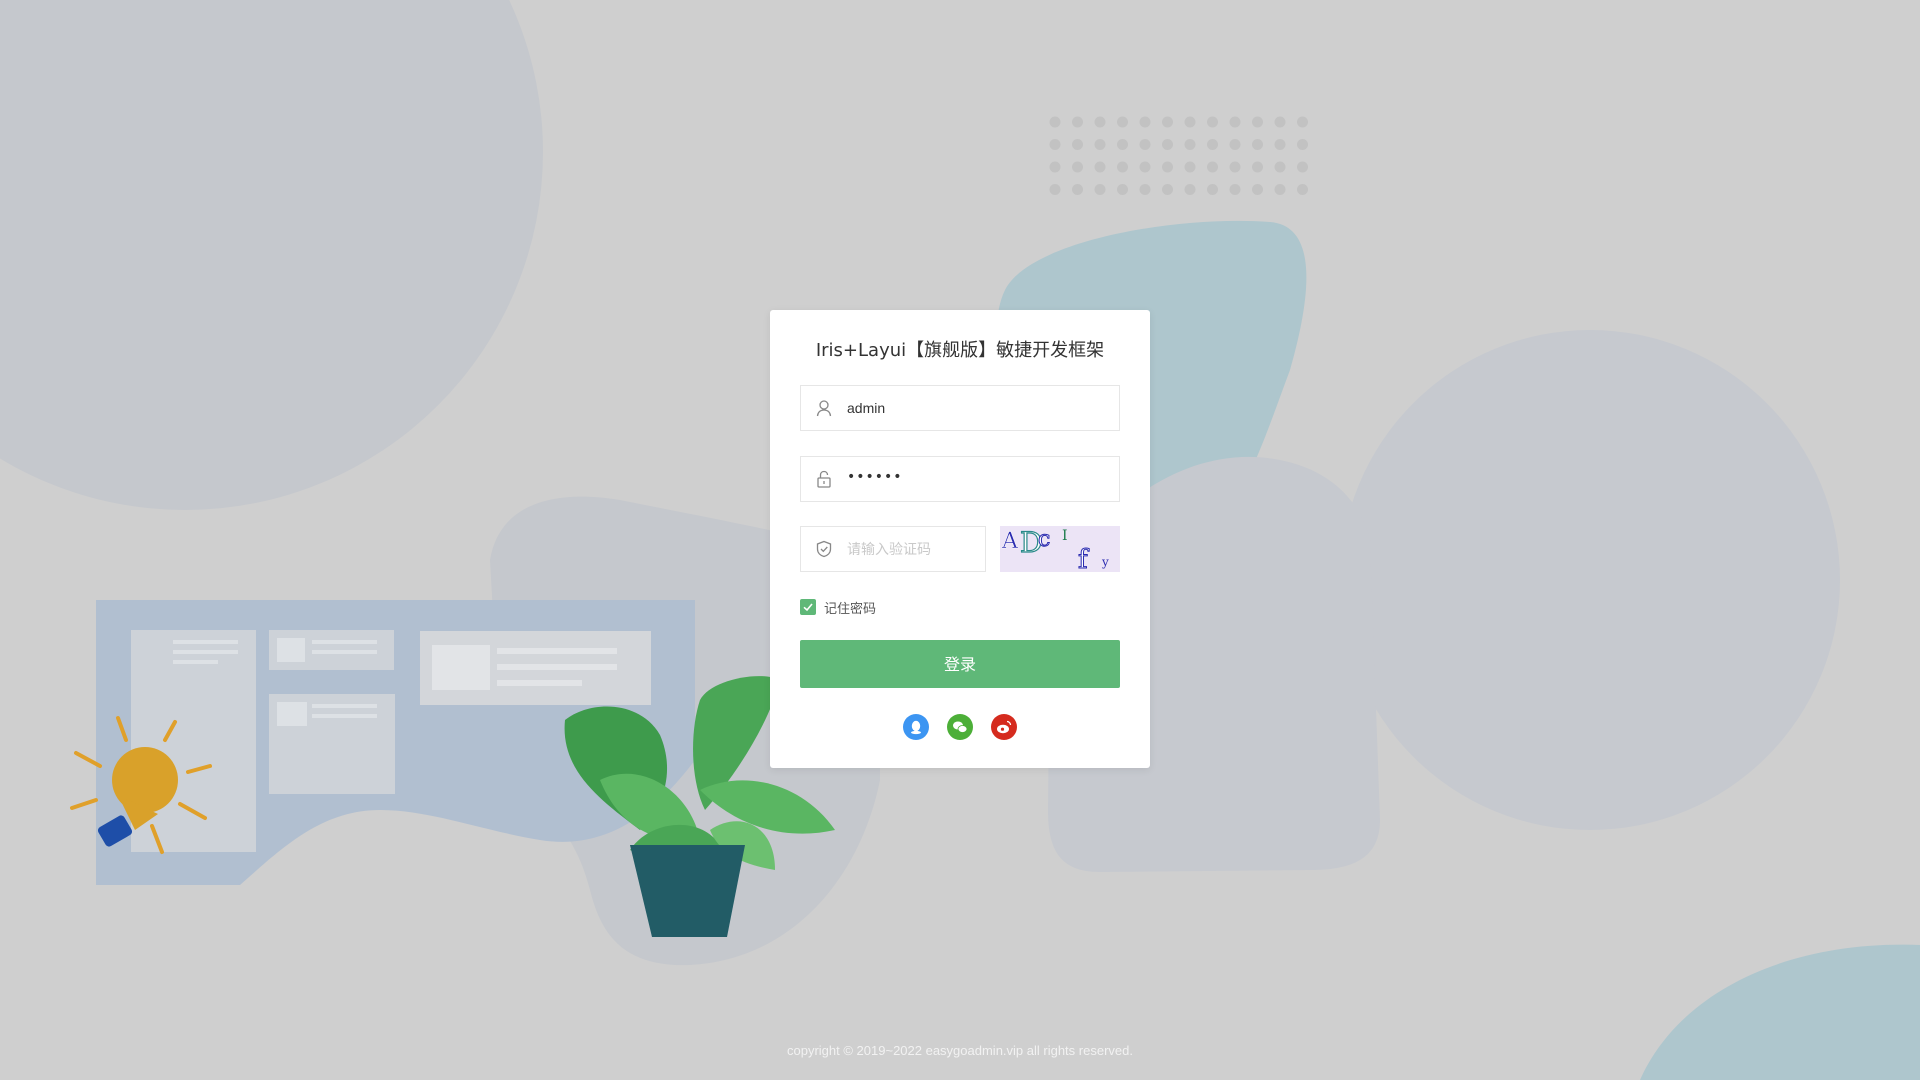  I want to click on username-input, so click(977, 408).